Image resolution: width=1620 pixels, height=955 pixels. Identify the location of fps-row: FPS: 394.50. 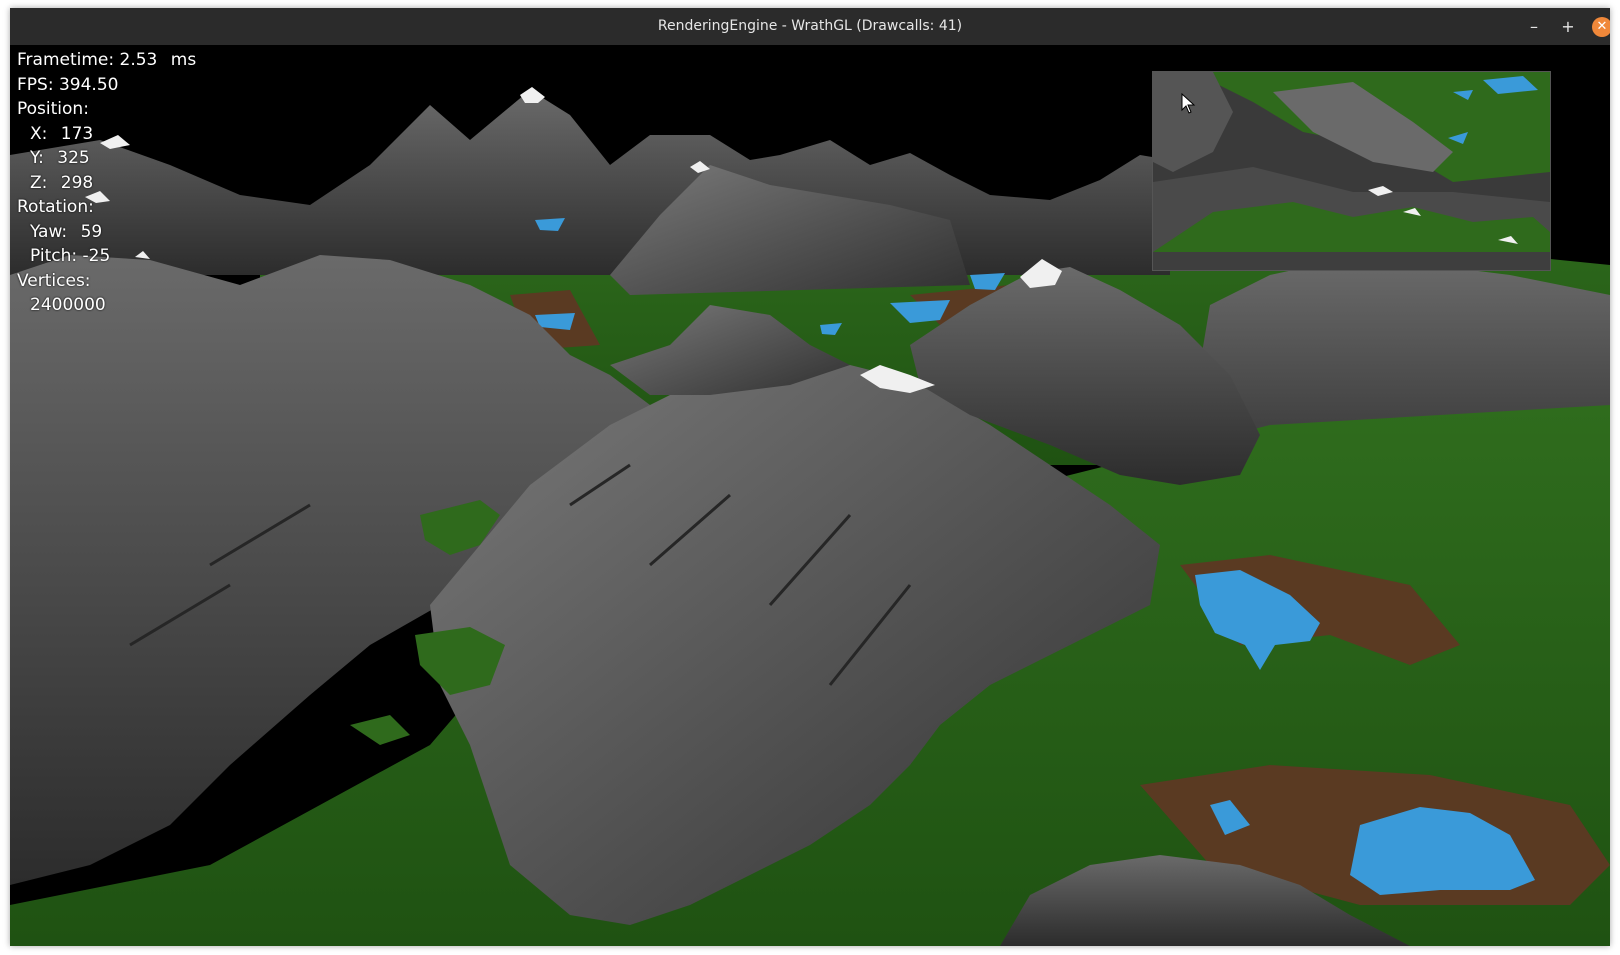
(106, 85).